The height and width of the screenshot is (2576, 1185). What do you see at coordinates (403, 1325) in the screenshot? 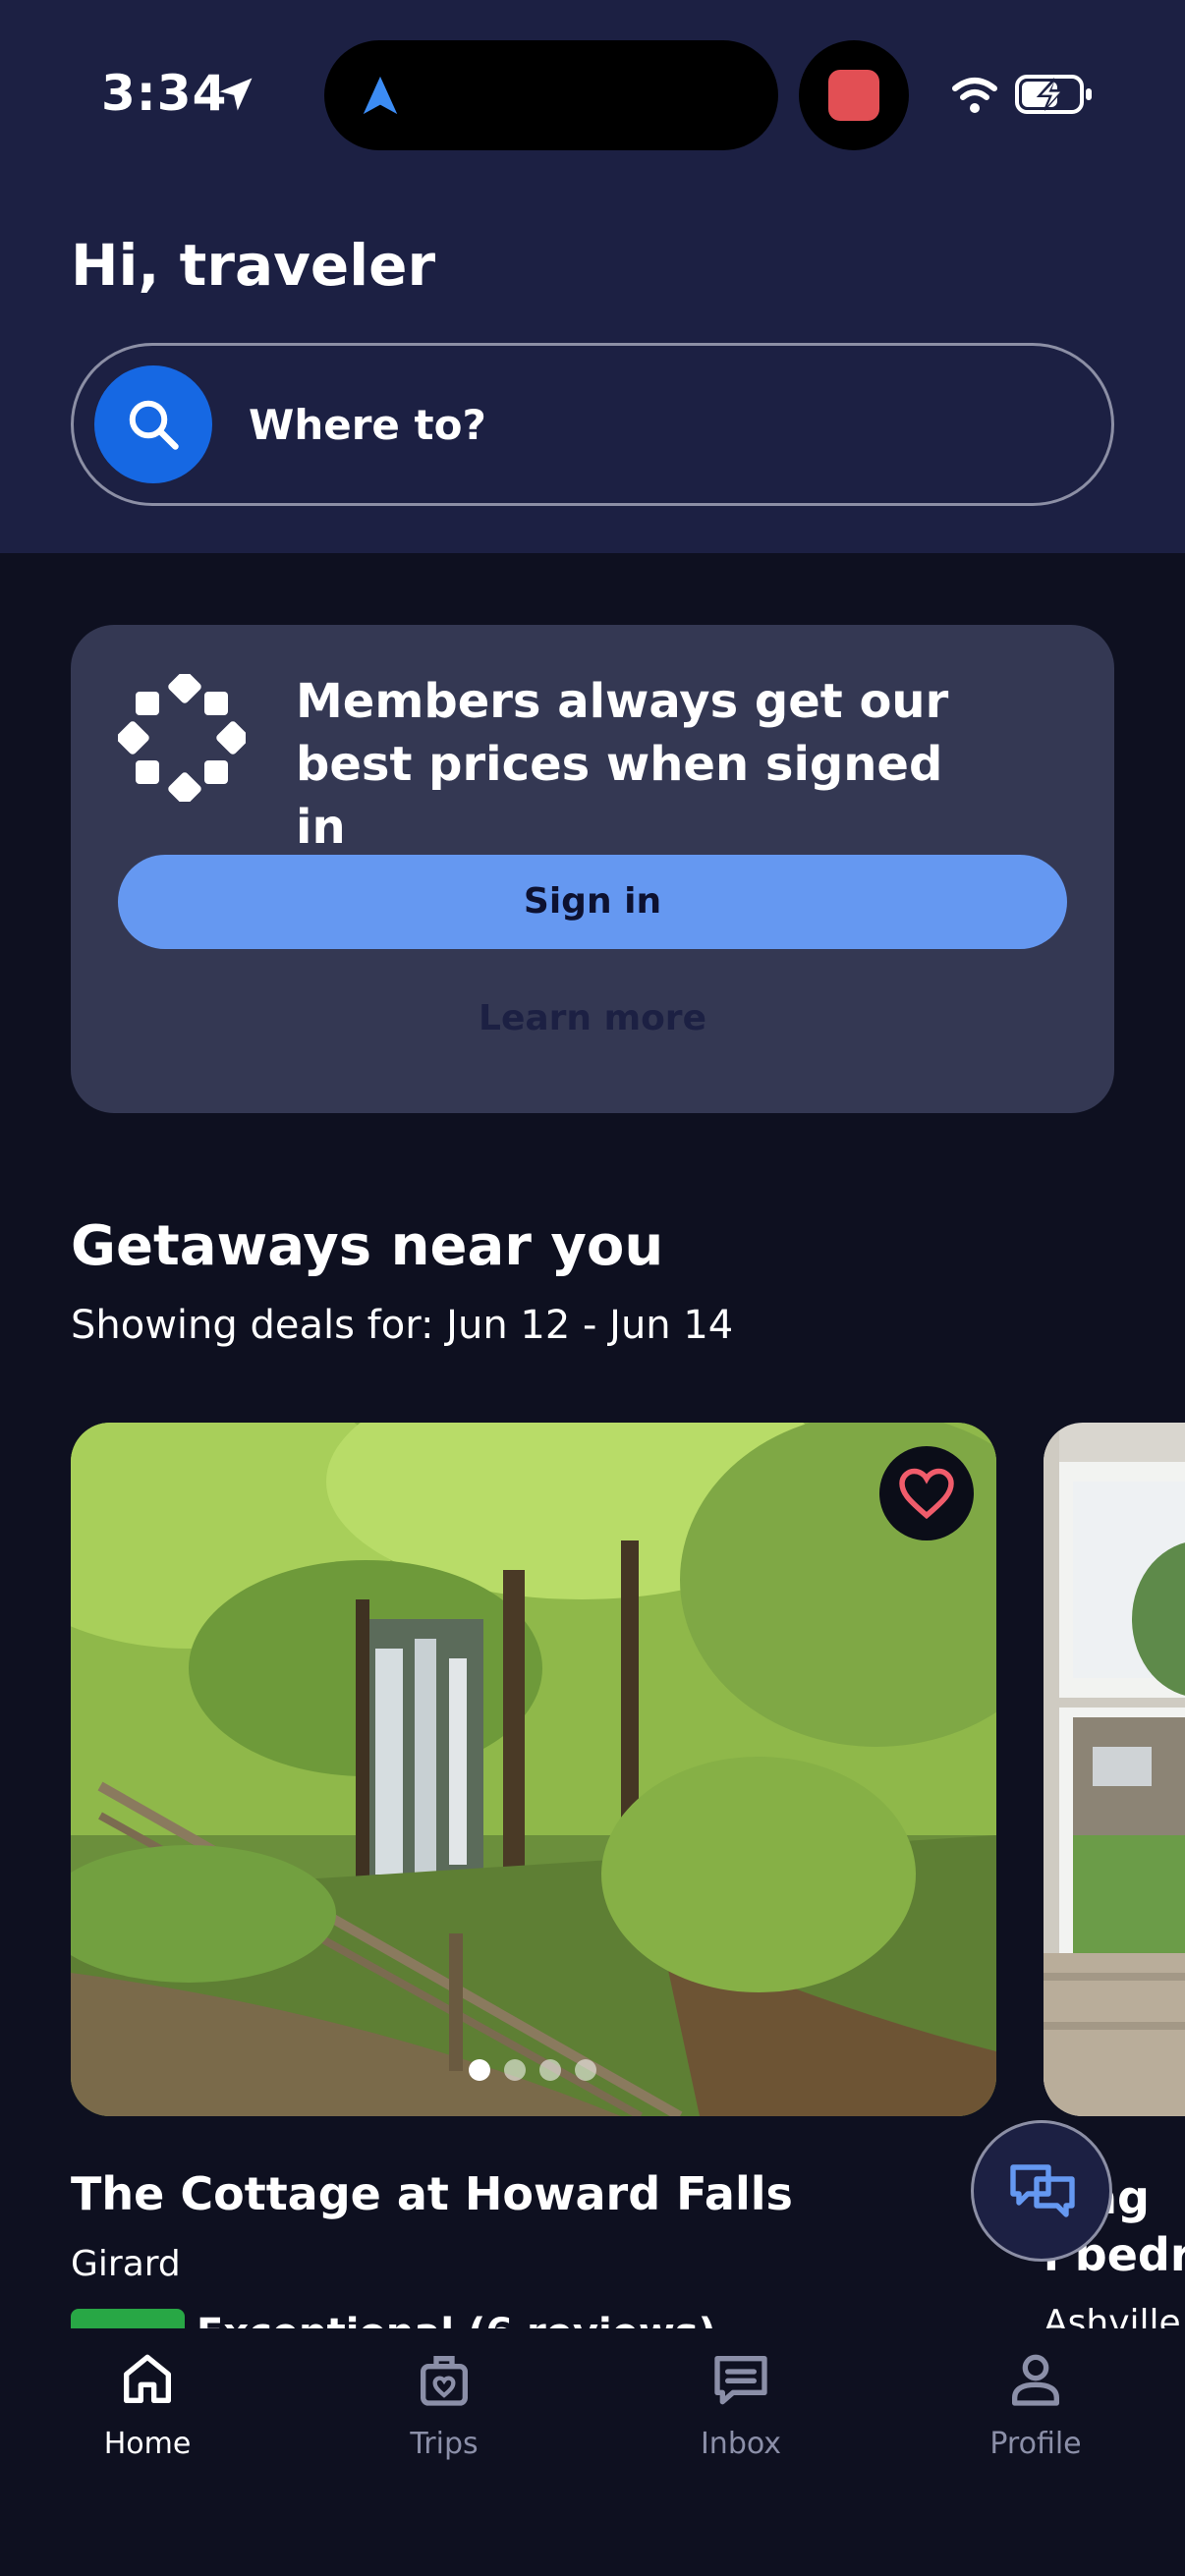
I see `getaways-dates-subtitle: Showing deals for: Jun 12 - Jun 14` at bounding box center [403, 1325].